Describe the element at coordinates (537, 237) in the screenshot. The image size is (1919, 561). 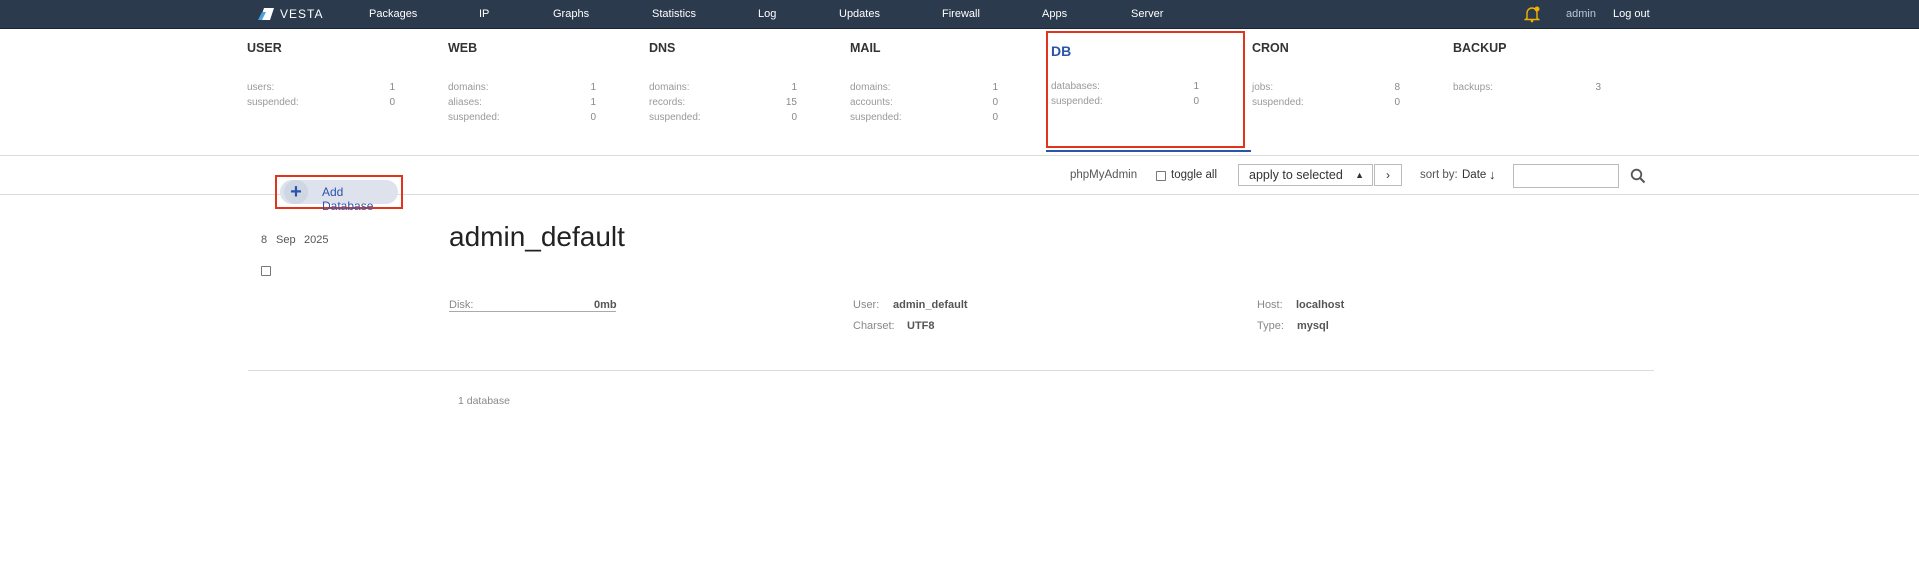
I see `database-name: admin_default` at that location.